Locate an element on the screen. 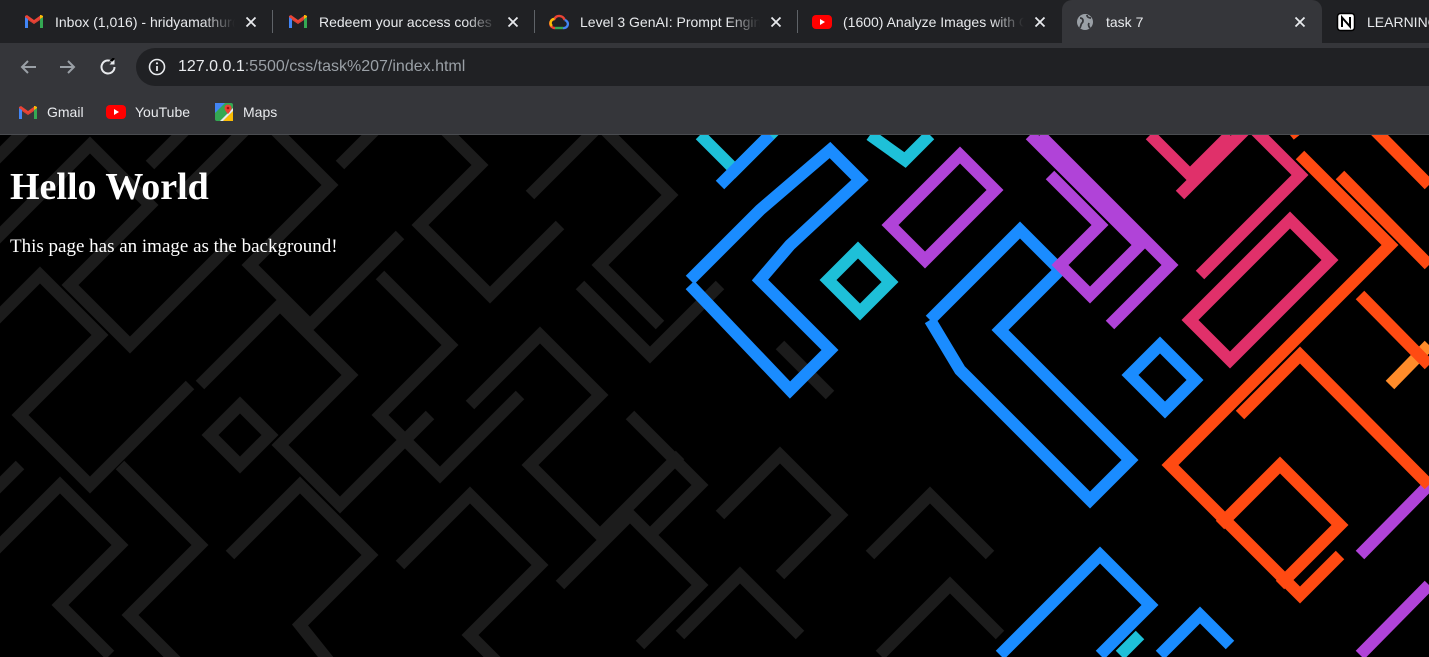 This screenshot has height=657, width=1429. url-host: 127.0.0.1 is located at coordinates (211, 66).